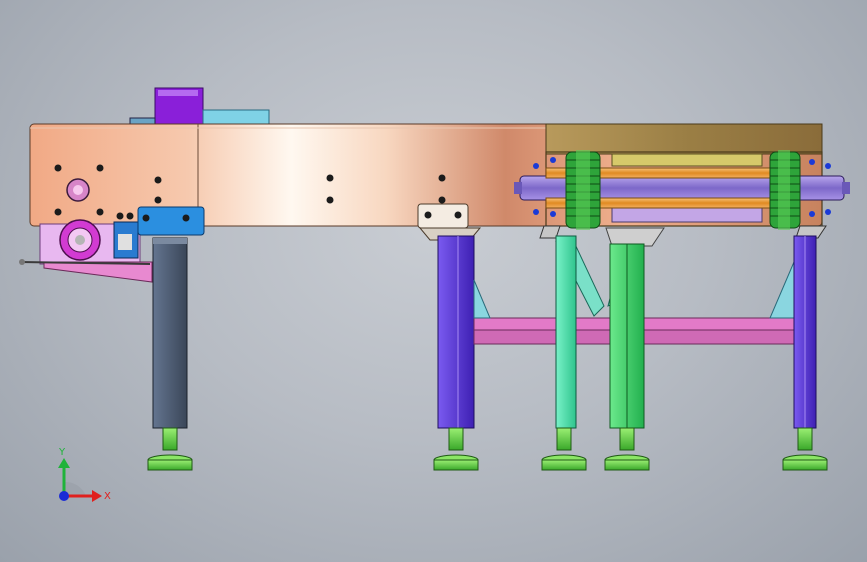  What do you see at coordinates (805, 332) in the screenshot?
I see `leg-right` at bounding box center [805, 332].